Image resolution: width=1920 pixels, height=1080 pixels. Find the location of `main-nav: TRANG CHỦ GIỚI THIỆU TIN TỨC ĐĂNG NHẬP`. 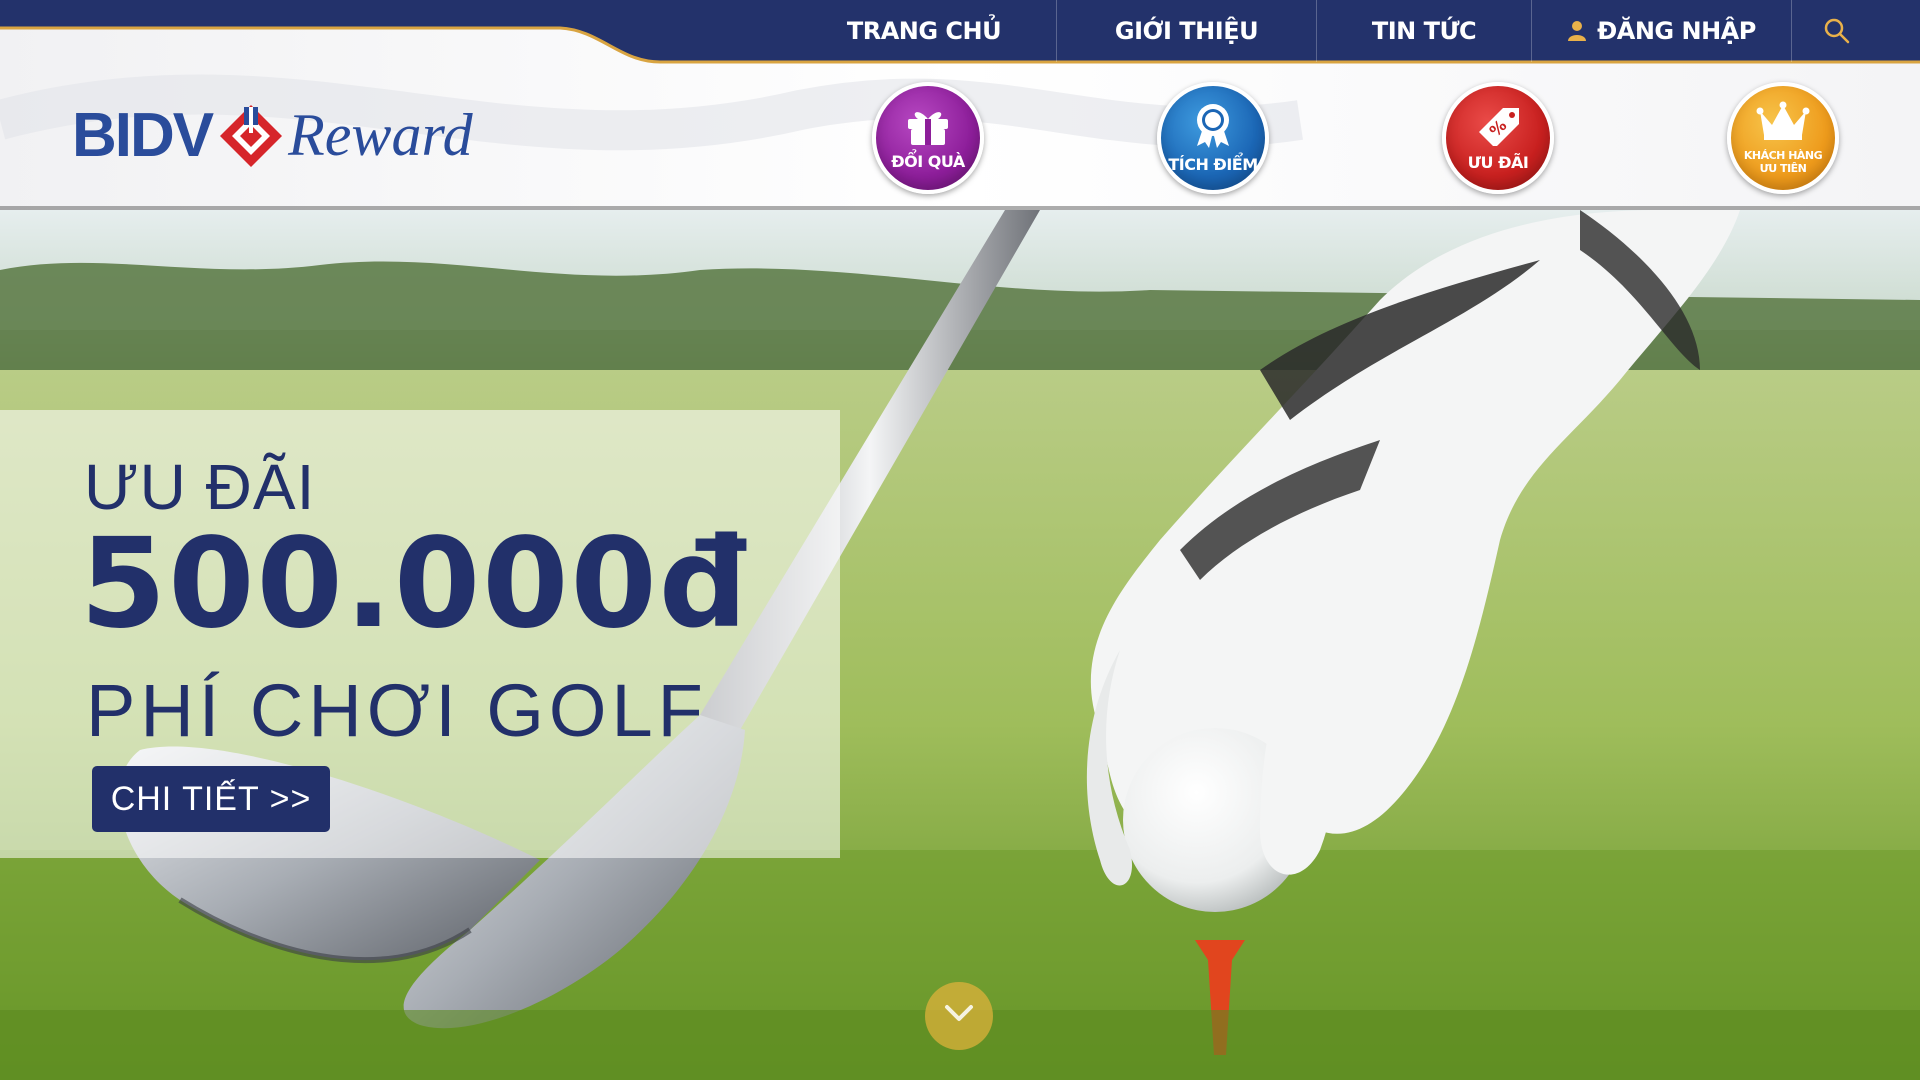

main-nav: TRANG CHỦ GIỚI THIỆU TIN TỨC ĐĂNG NHẬP is located at coordinates (1337, 31).